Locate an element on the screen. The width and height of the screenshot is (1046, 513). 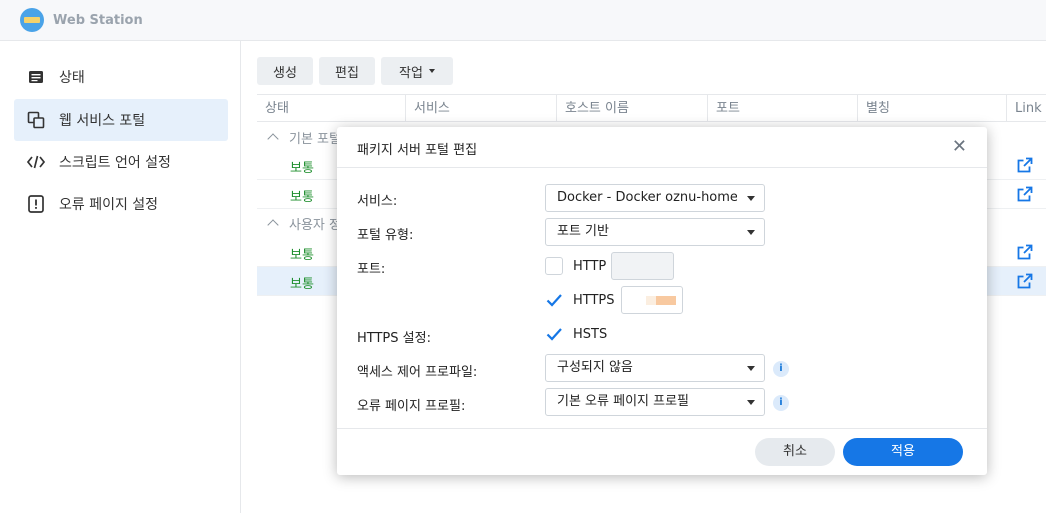
dialog-title: 패키지 서버 포털 편집 is located at coordinates (417, 150).